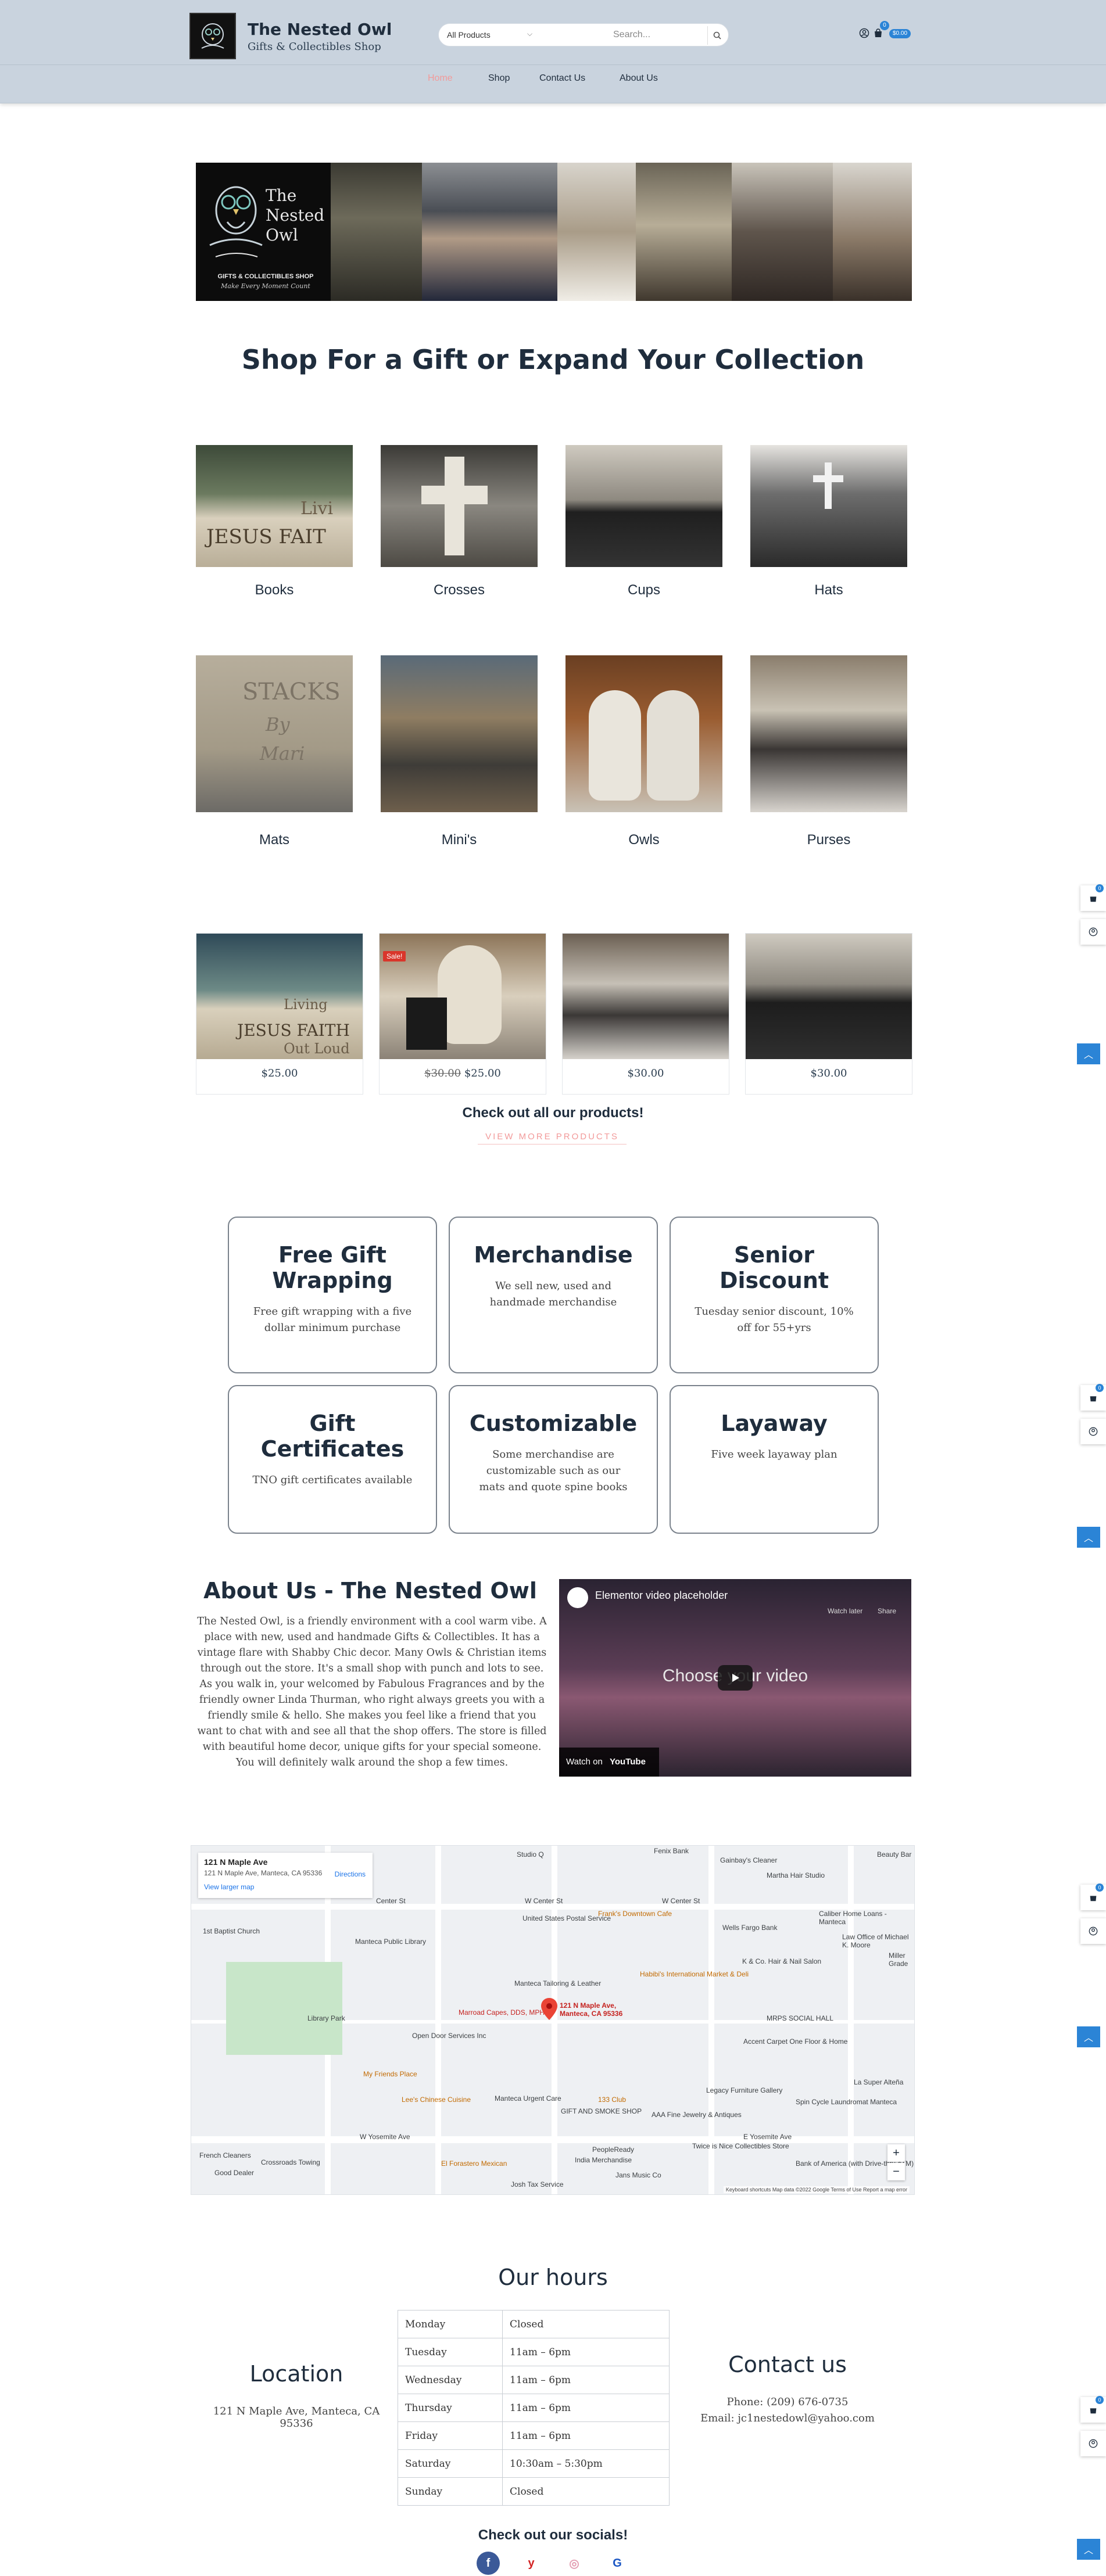  Describe the element at coordinates (787, 2418) in the screenshot. I see `contact-email: Email: jc1nestedowl@yahoo.com` at that location.